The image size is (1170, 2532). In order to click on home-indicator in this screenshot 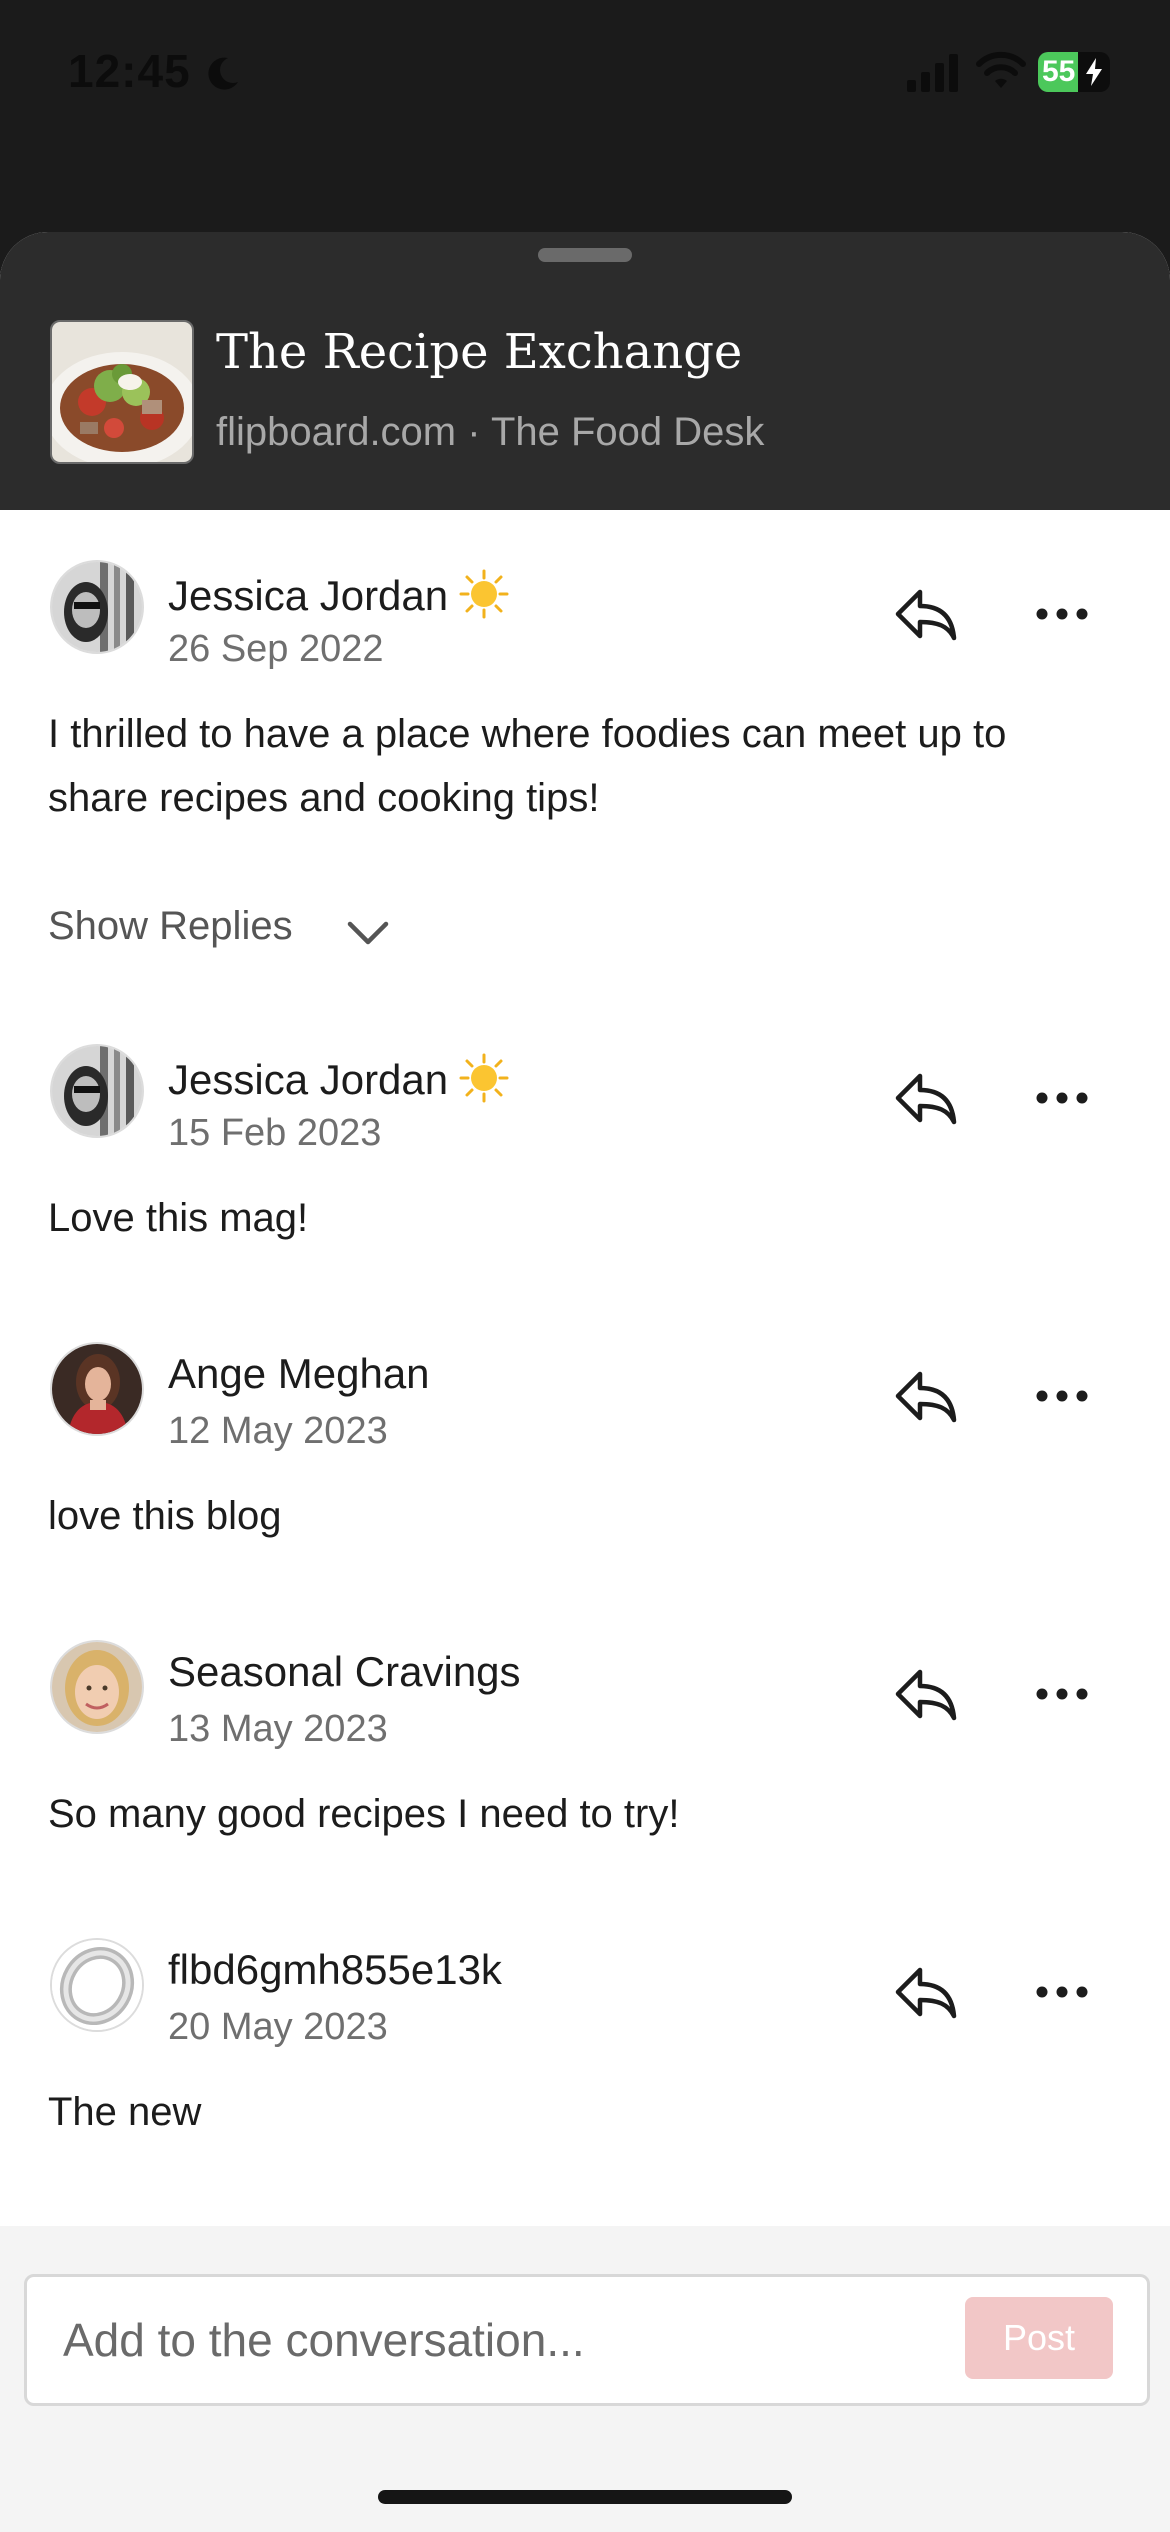, I will do `click(585, 2497)`.